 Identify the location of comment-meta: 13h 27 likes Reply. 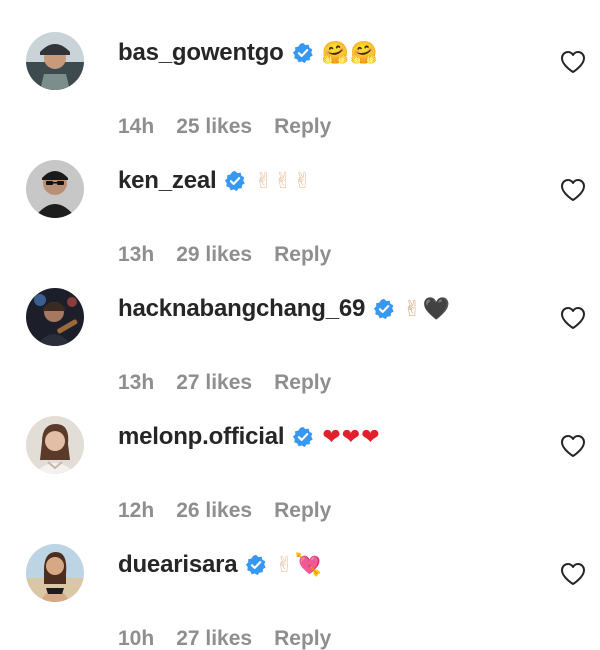
(224, 383).